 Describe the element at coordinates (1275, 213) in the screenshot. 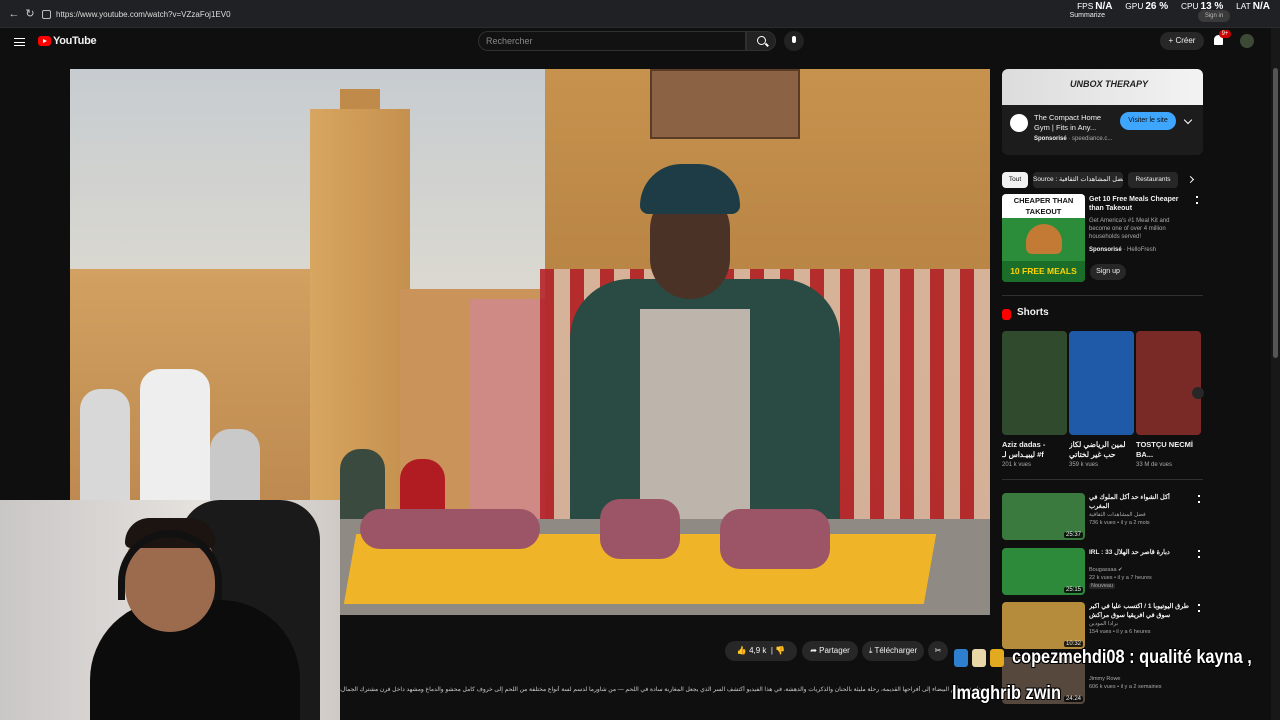

I see `scrollbar-thumb` at that location.